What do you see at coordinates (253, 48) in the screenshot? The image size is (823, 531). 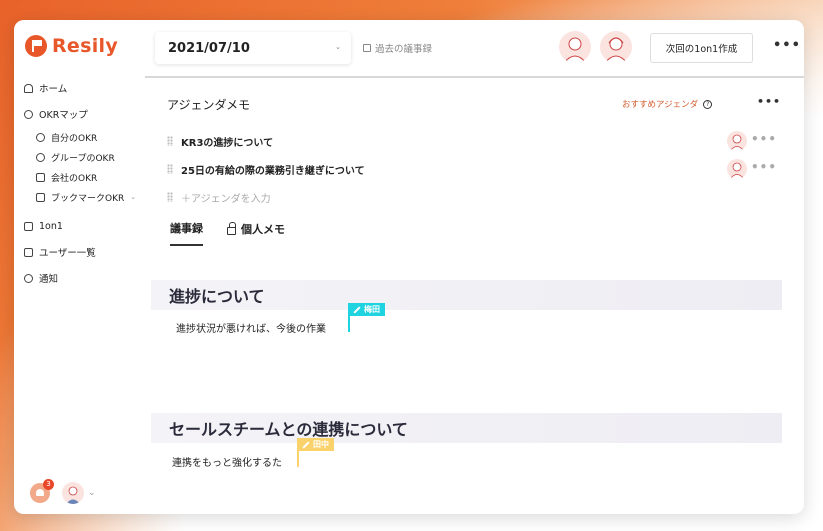 I see `date-select: 2021/07/10 ⌄` at bounding box center [253, 48].